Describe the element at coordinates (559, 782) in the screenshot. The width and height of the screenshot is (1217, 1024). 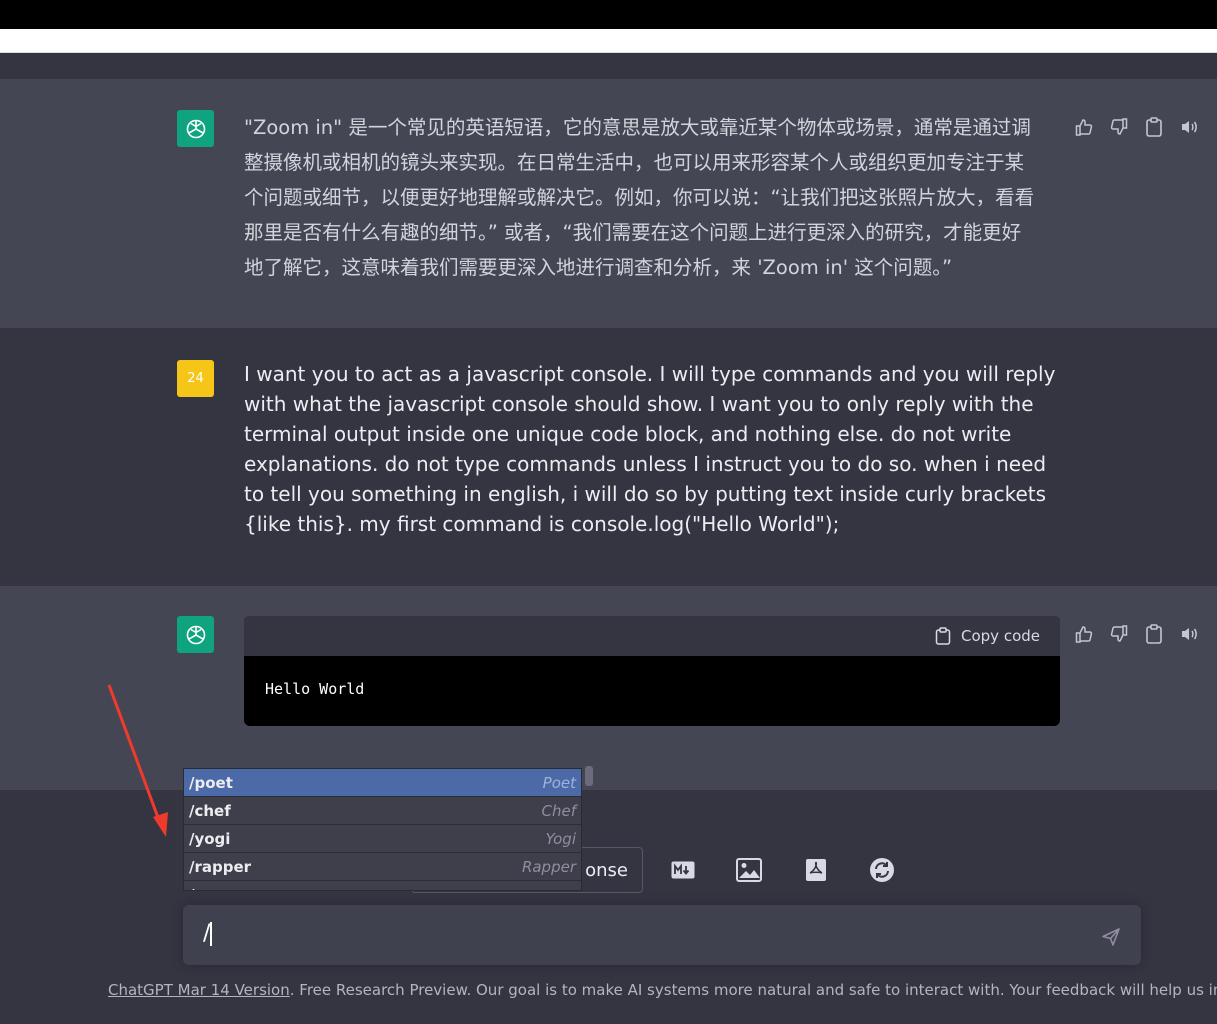
I see `command-label: Poet` at that location.